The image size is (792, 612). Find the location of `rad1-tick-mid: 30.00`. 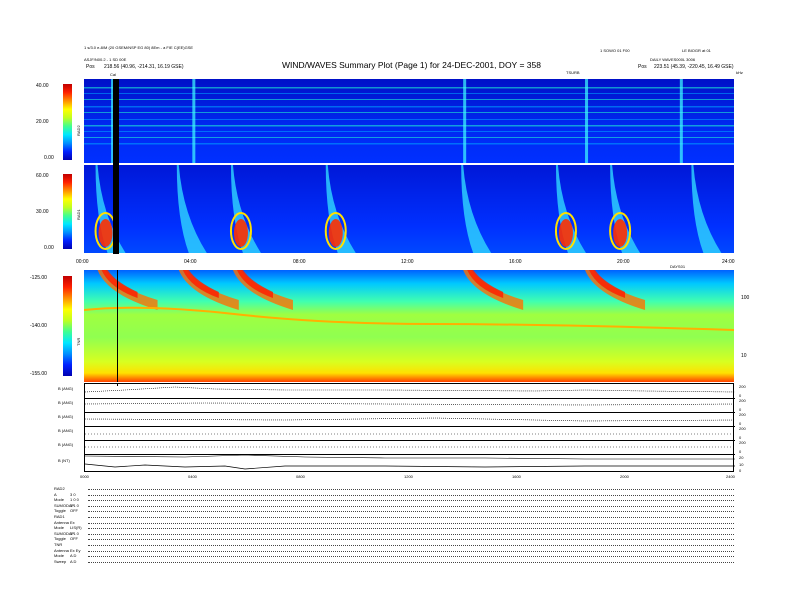

rad1-tick-mid: 30.00 is located at coordinates (42, 212).